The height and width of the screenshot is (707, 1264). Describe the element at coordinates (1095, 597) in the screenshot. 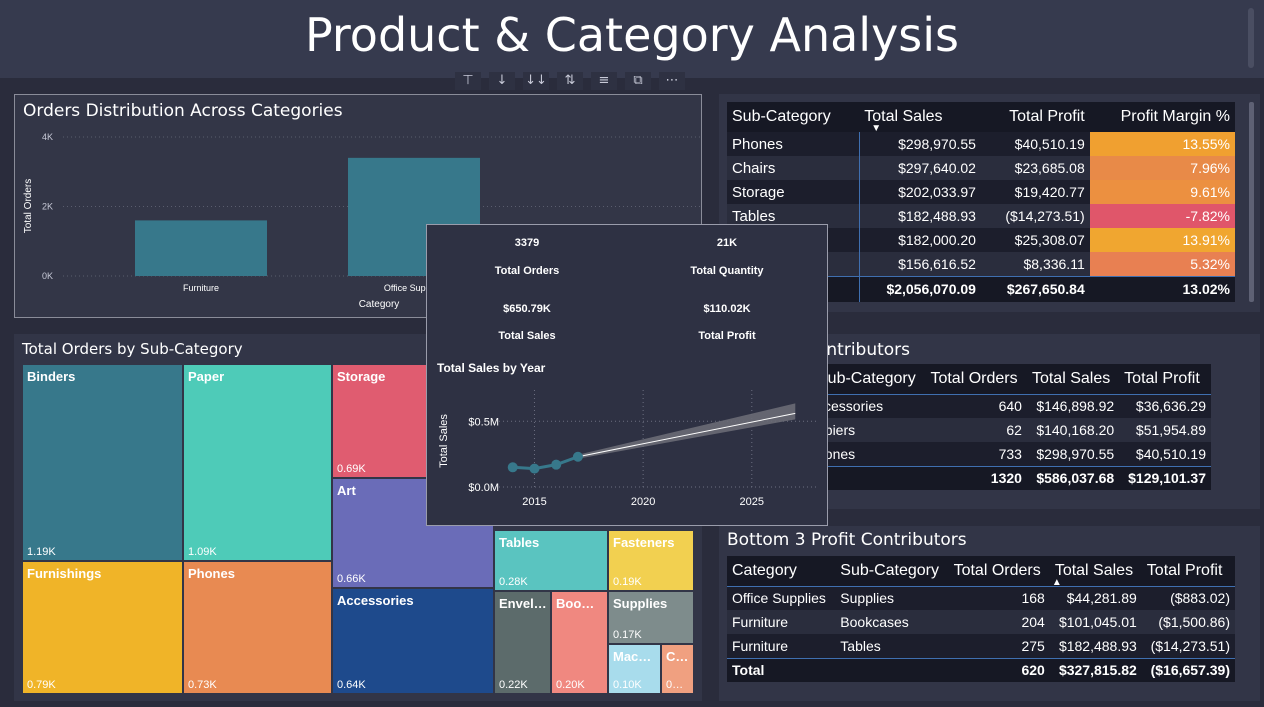

I see `cell-sales: $44,281.89` at that location.